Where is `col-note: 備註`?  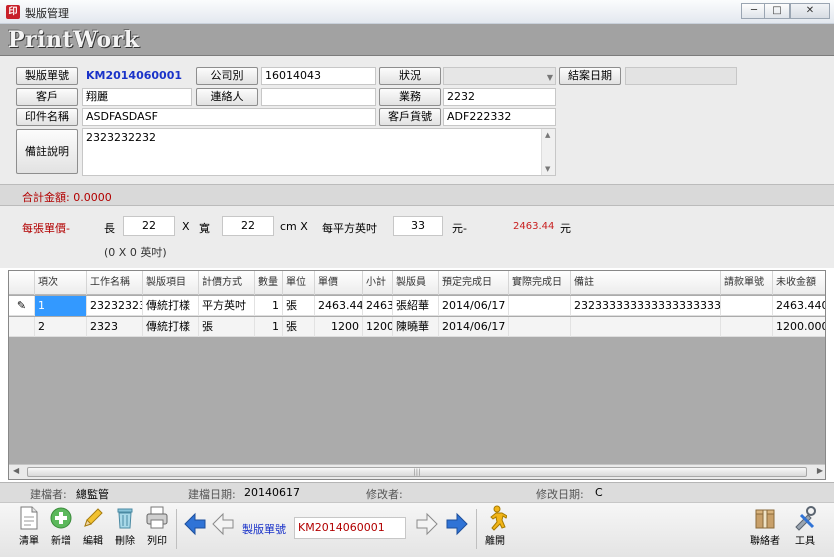 col-note: 備註 is located at coordinates (646, 283).